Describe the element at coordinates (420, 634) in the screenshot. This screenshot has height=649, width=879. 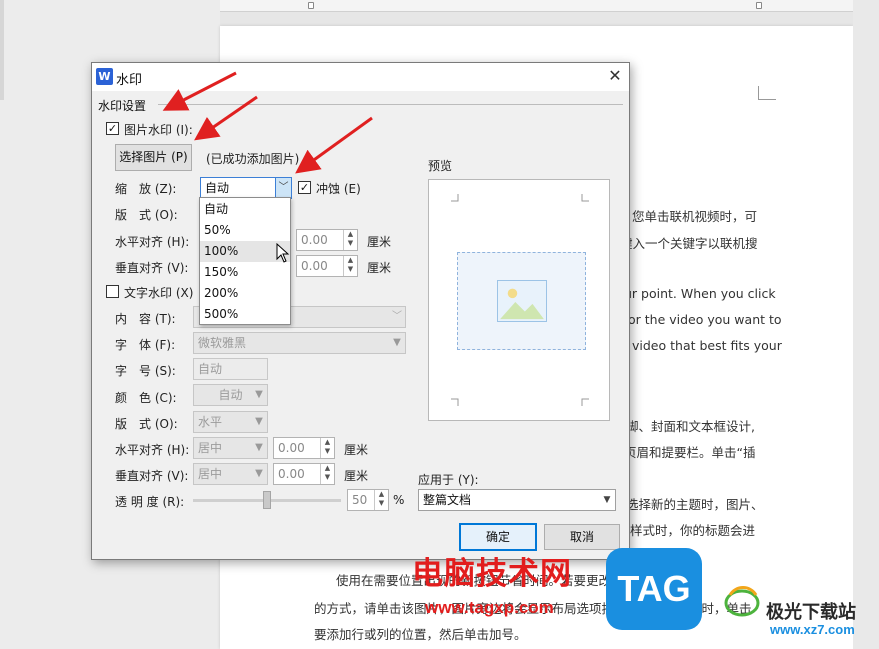
I see `doc-text-line: 要添加行或列的位置，然后单击加号。` at that location.